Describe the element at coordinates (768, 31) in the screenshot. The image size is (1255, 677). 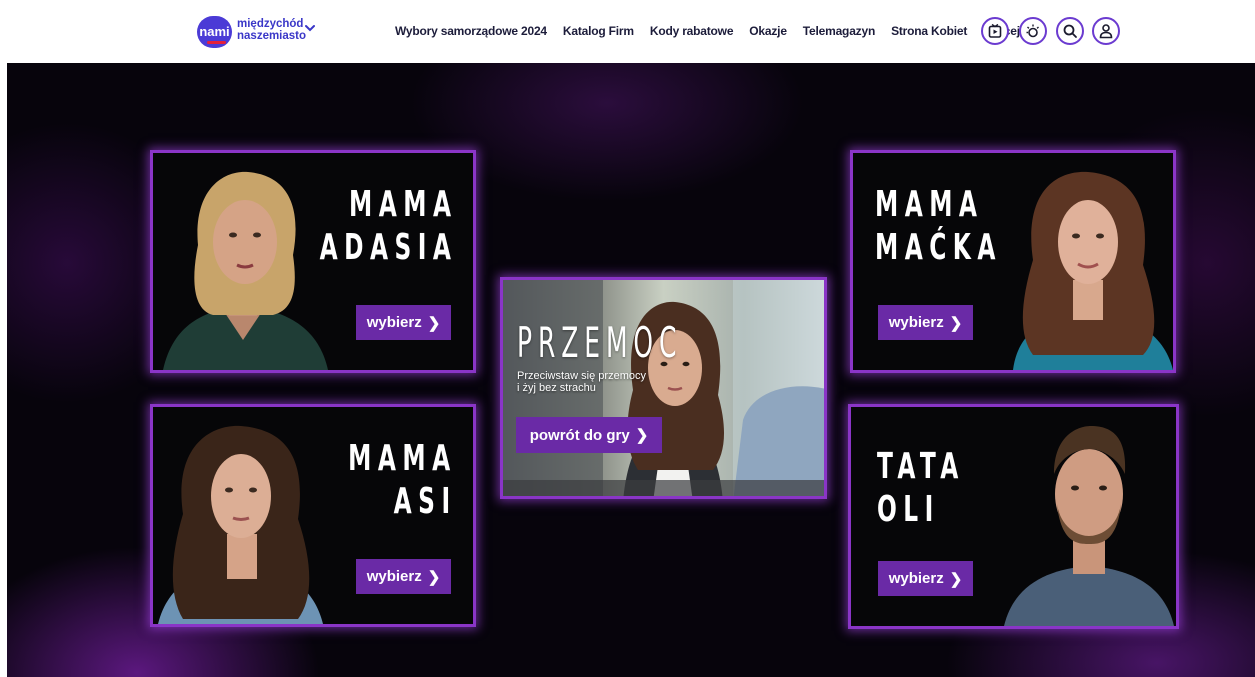
I see `nav-item-okazje: Okazje` at that location.